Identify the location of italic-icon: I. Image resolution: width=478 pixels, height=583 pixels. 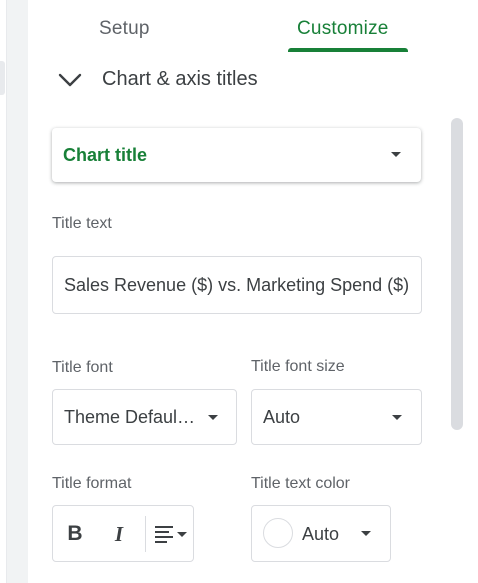
(119, 534).